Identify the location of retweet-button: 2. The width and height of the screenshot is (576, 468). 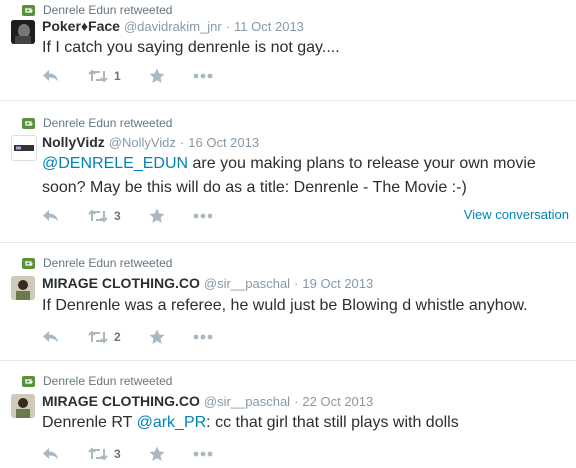
(104, 337).